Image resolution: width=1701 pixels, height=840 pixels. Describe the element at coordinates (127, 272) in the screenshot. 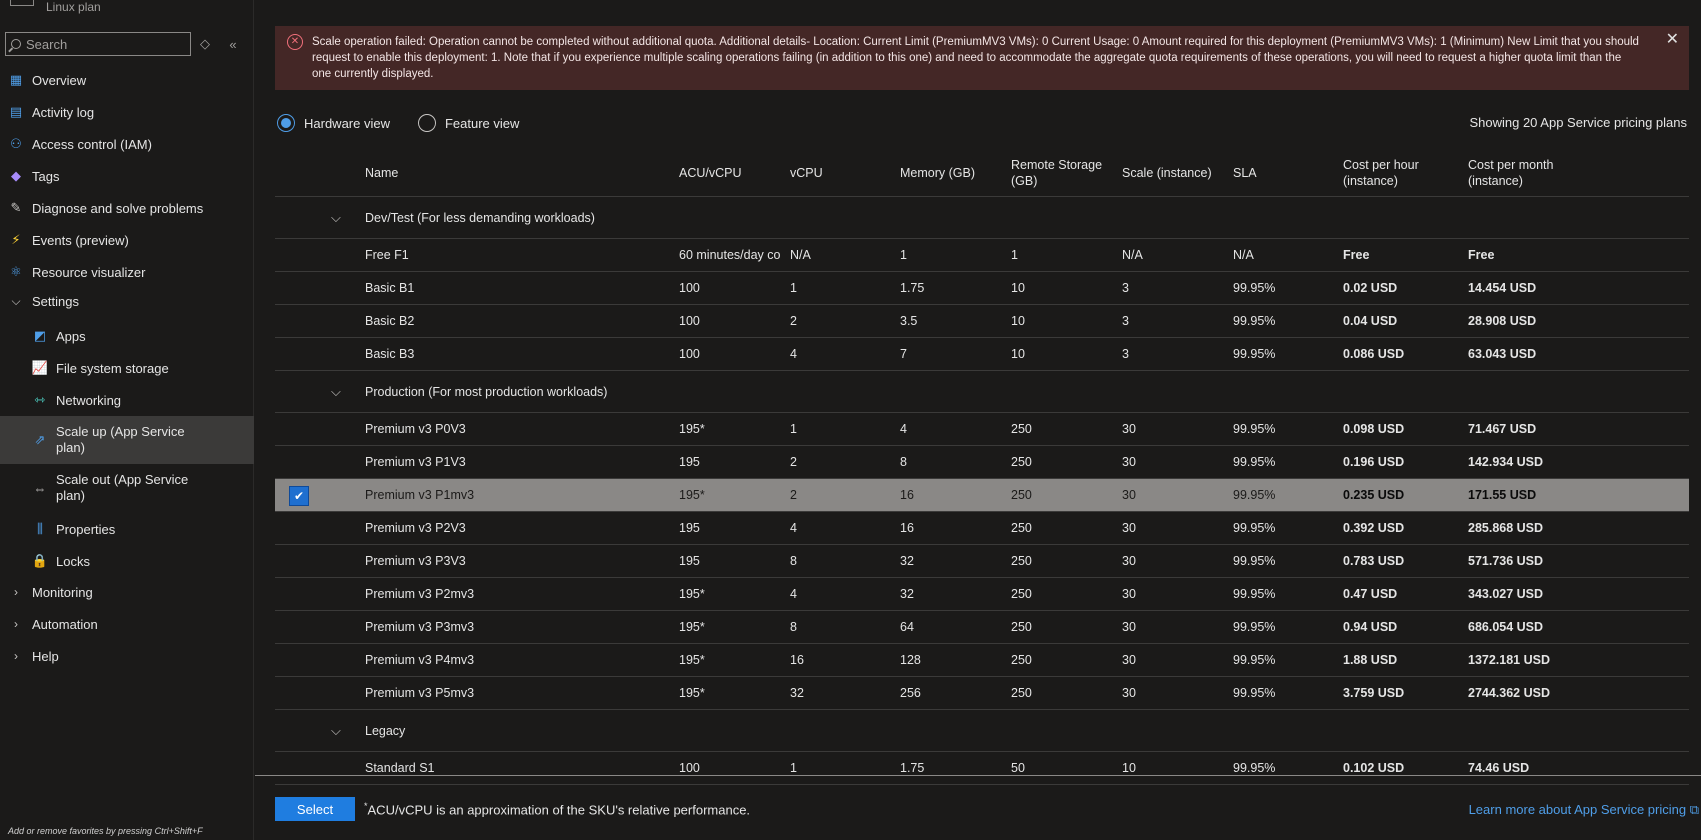

I see `sidebar-item-resource-visualizer: ⚛ Resource visualizer` at that location.